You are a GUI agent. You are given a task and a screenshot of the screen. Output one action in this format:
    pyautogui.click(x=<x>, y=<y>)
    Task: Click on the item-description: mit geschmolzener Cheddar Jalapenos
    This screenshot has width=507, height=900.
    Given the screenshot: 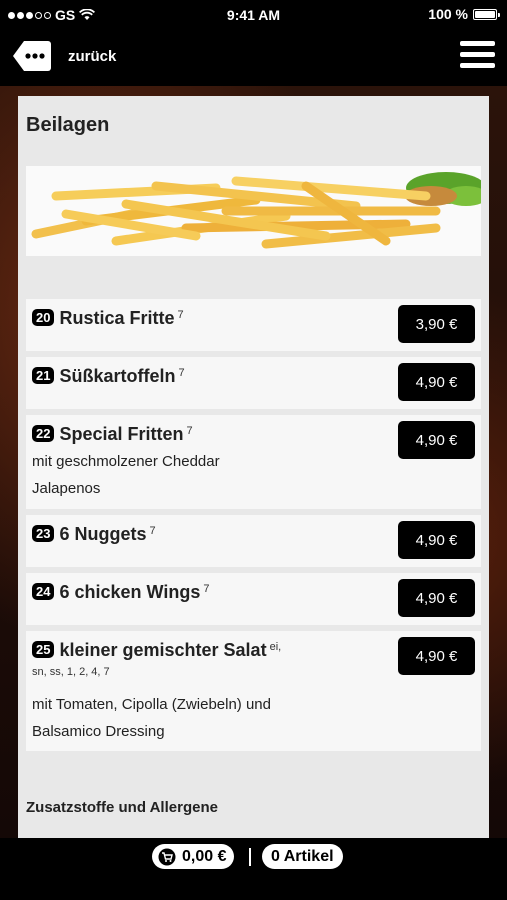 What is the action you would take?
    pyautogui.click(x=182, y=475)
    